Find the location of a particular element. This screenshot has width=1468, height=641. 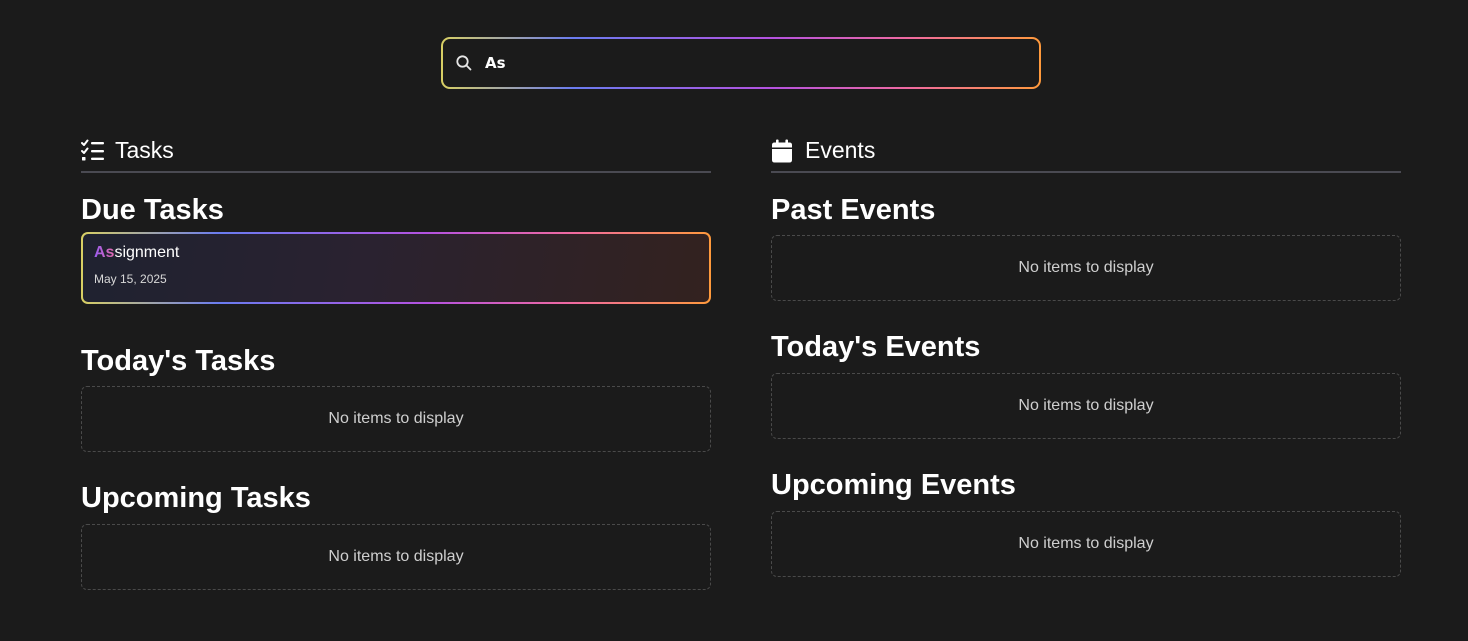

upcoming-events-title: Upcoming Events is located at coordinates (893, 485).